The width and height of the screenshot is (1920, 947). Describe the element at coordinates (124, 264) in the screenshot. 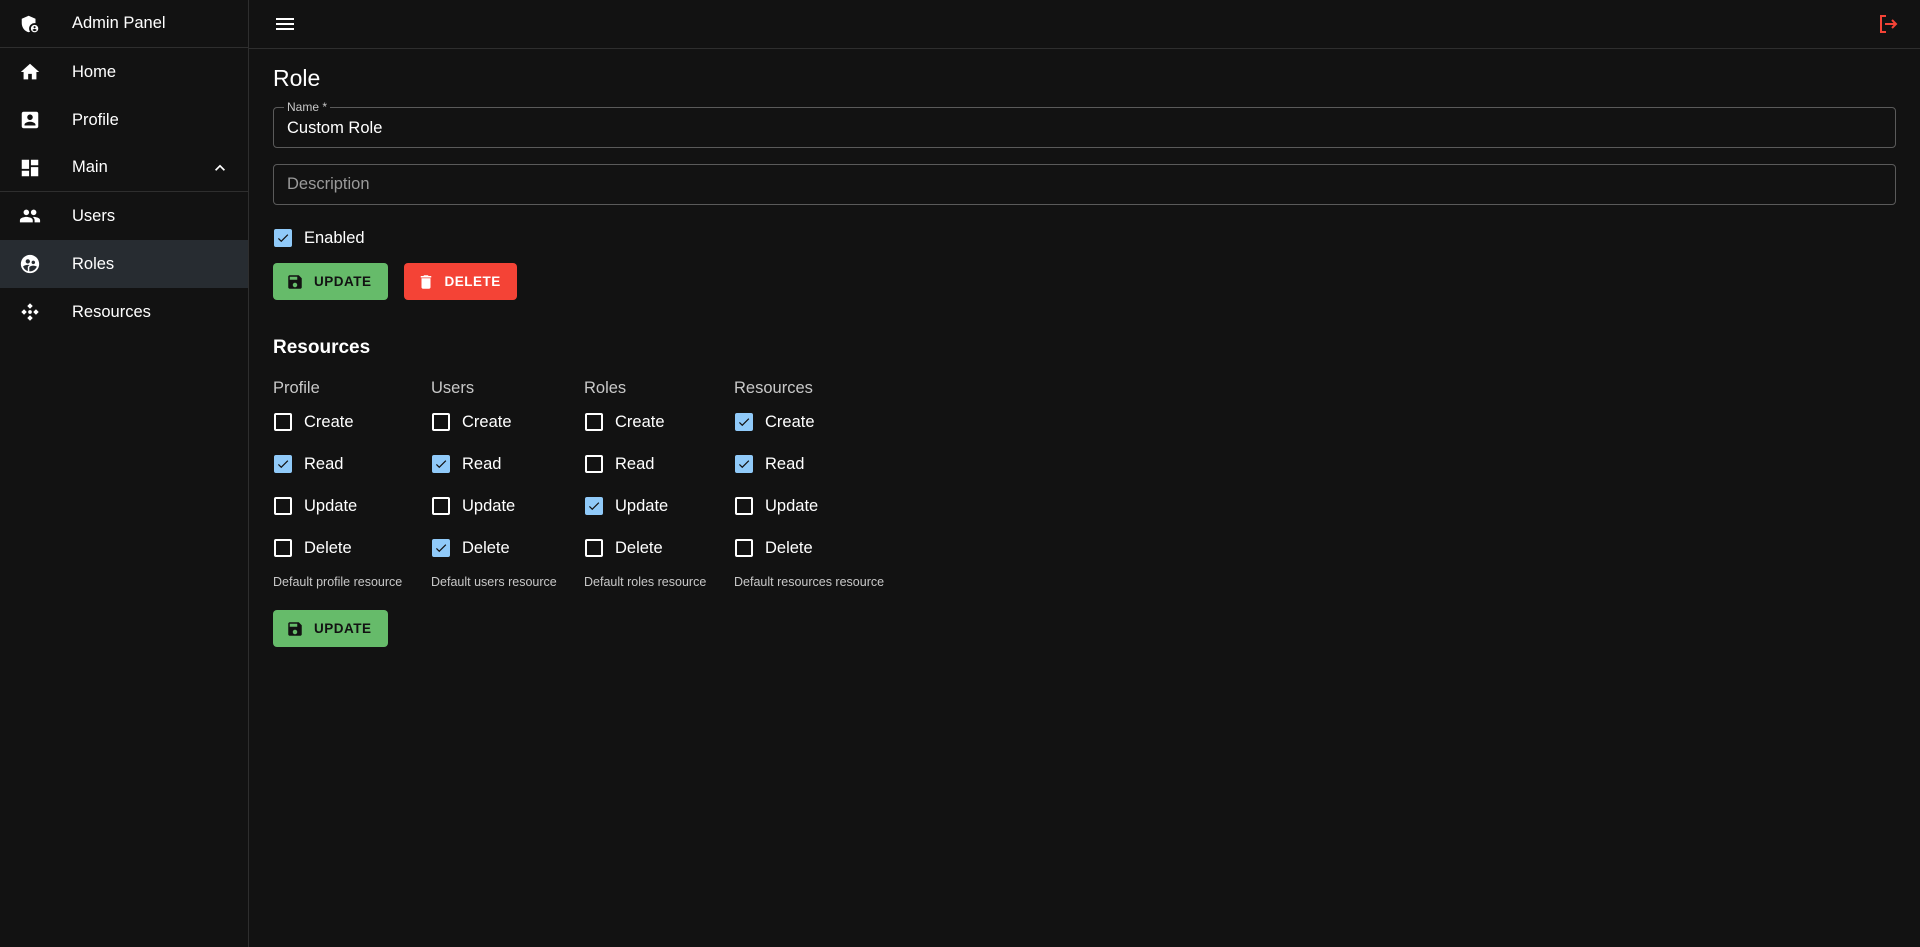

I see `sidebar-item-roles: Roles` at that location.